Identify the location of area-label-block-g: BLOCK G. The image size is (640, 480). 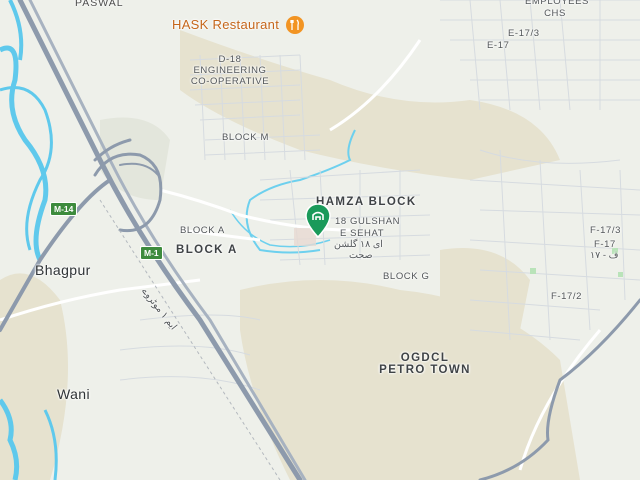
(406, 276).